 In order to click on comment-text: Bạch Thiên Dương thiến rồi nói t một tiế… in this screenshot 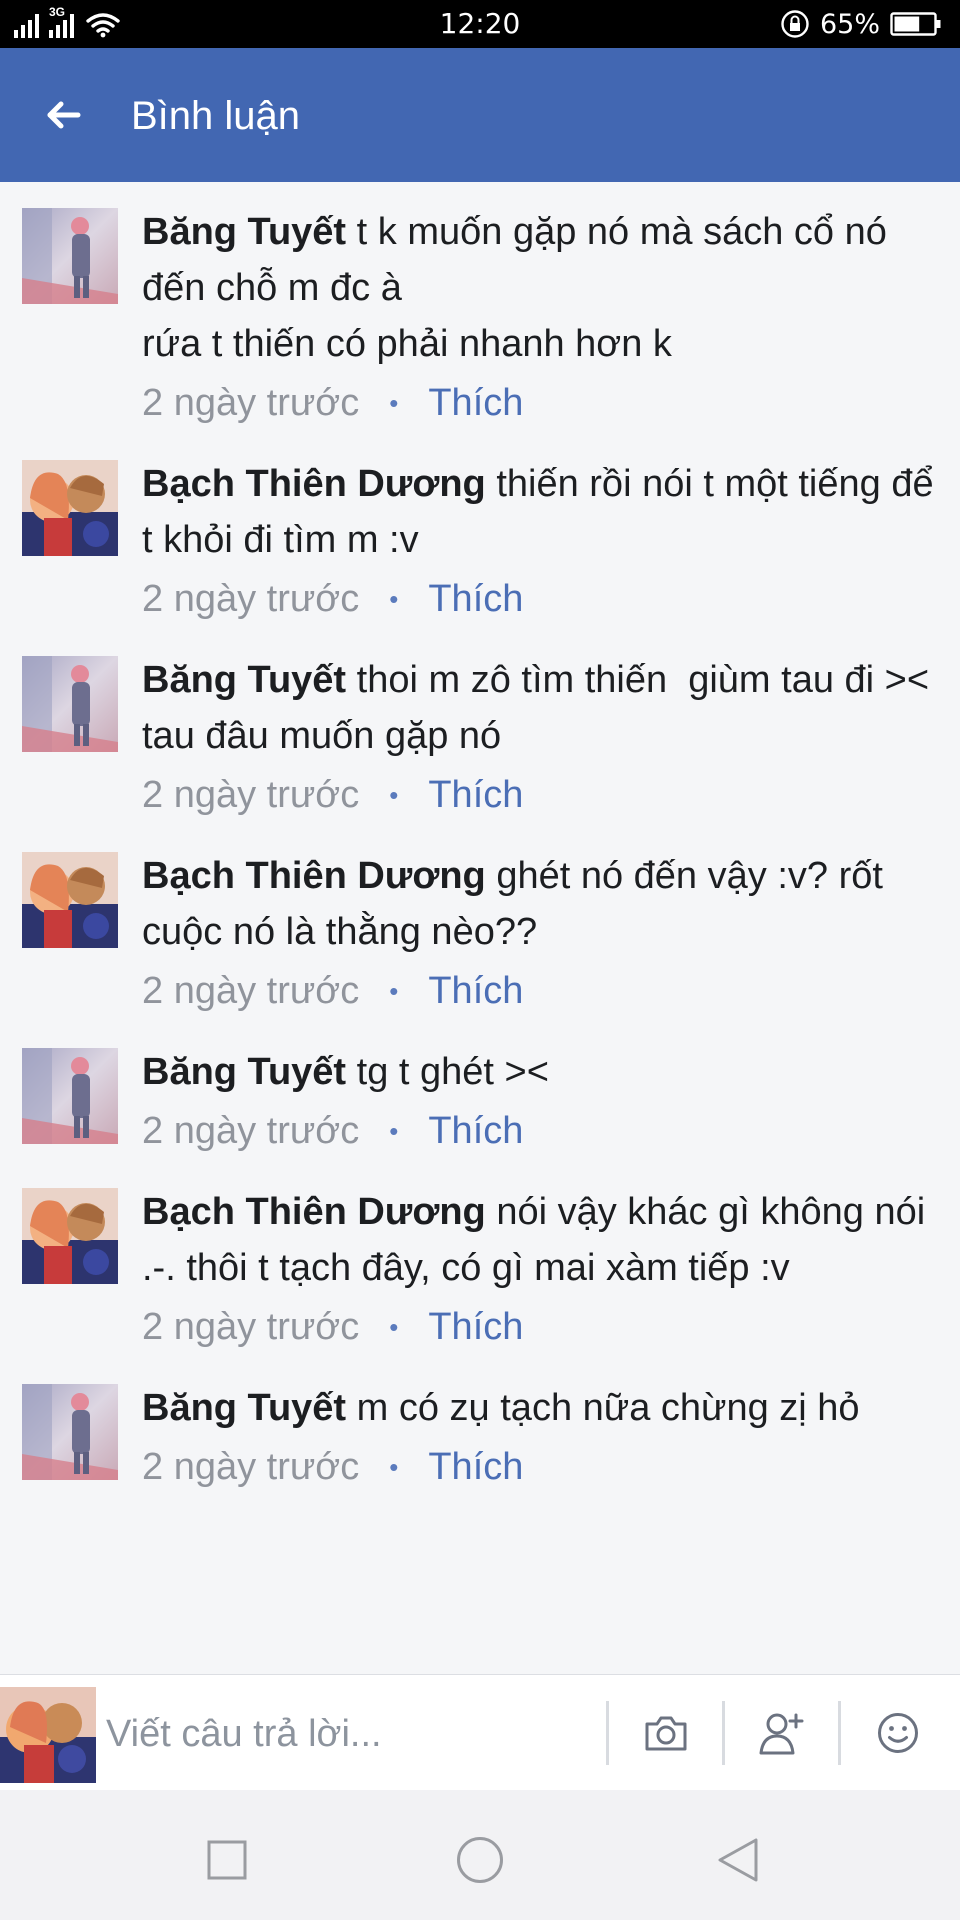, I will do `click(541, 501)`.